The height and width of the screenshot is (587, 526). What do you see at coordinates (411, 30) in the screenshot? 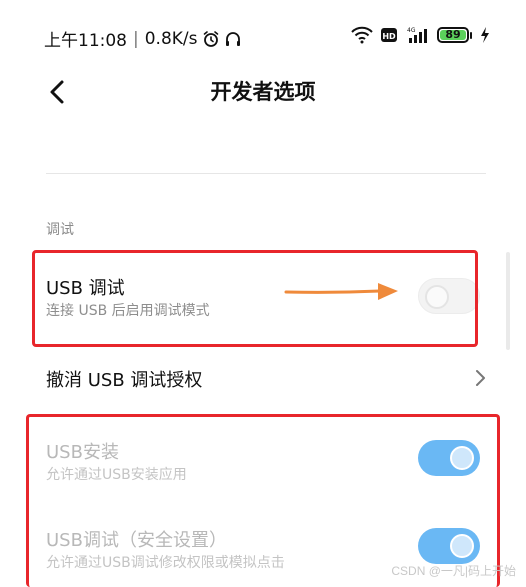
I see `svg-text: 4G` at bounding box center [411, 30].